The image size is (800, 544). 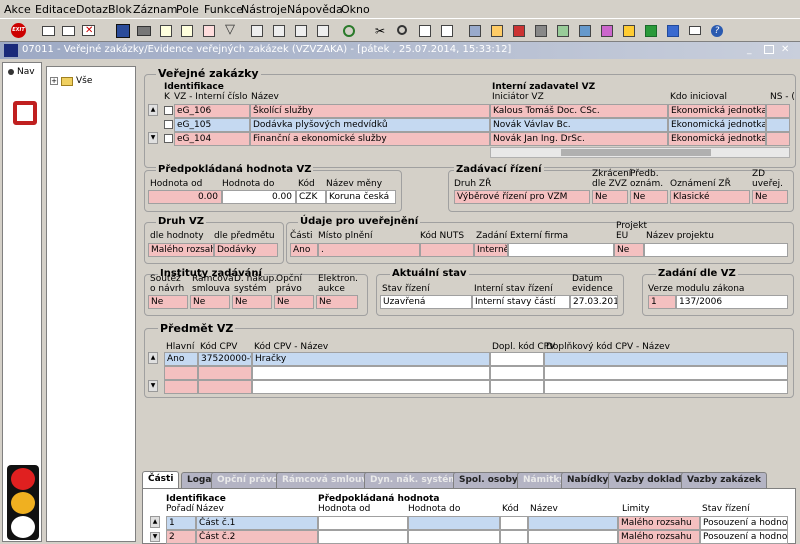 What do you see at coordinates (54, 81) in the screenshot?
I see `tree-expand-icon: +` at bounding box center [54, 81].